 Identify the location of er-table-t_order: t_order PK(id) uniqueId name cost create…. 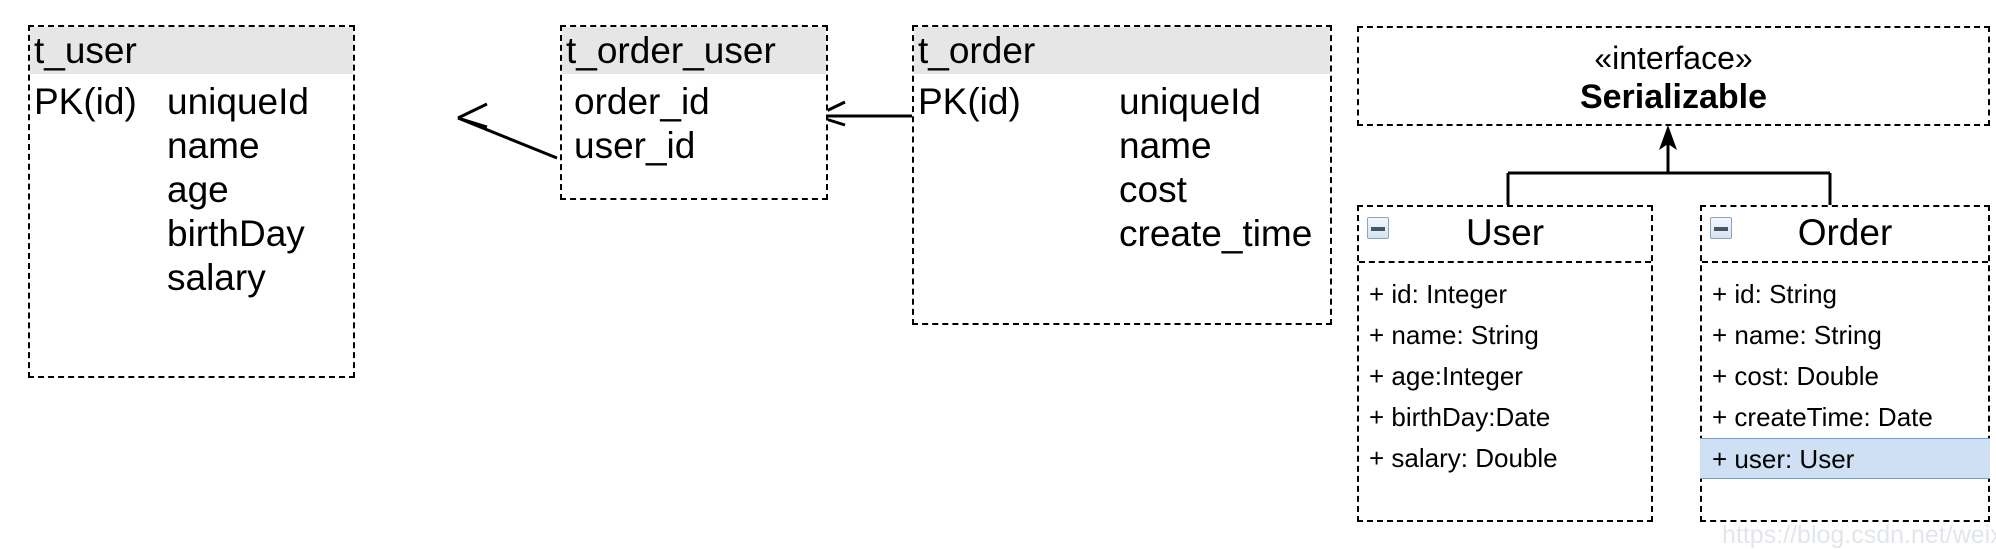
(1122, 175).